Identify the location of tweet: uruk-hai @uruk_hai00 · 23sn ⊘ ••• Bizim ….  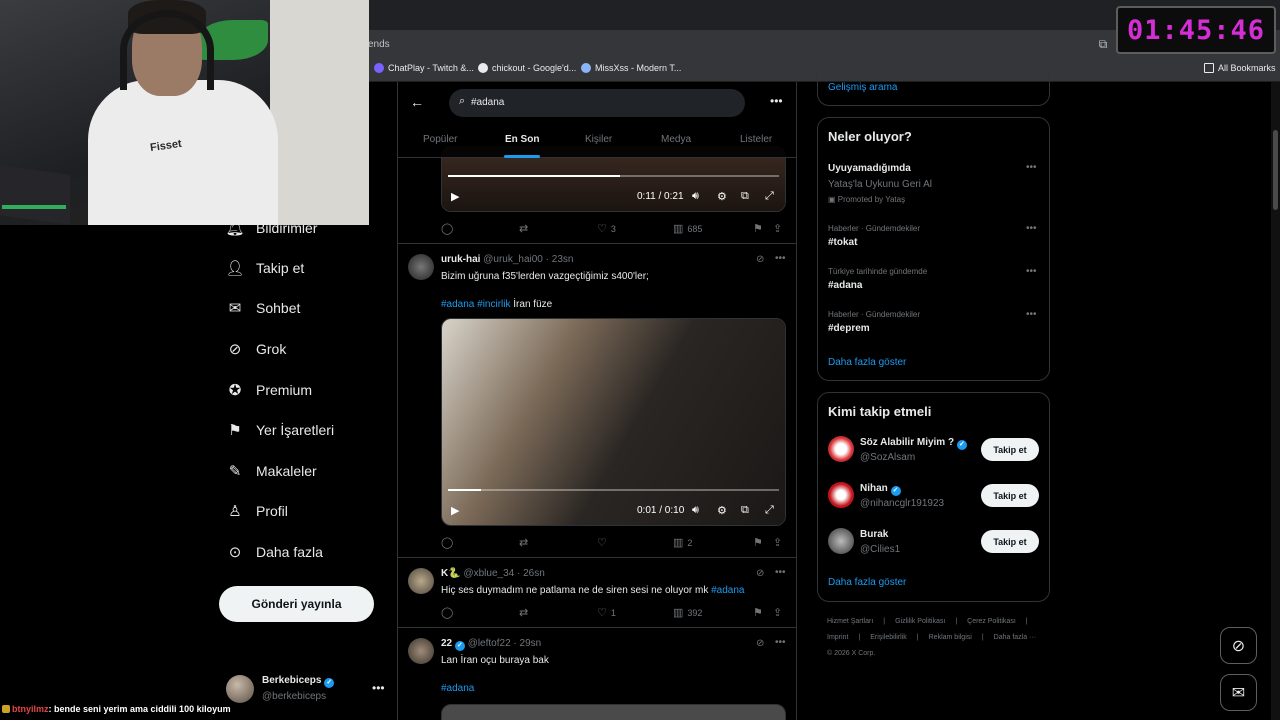
(597, 400).